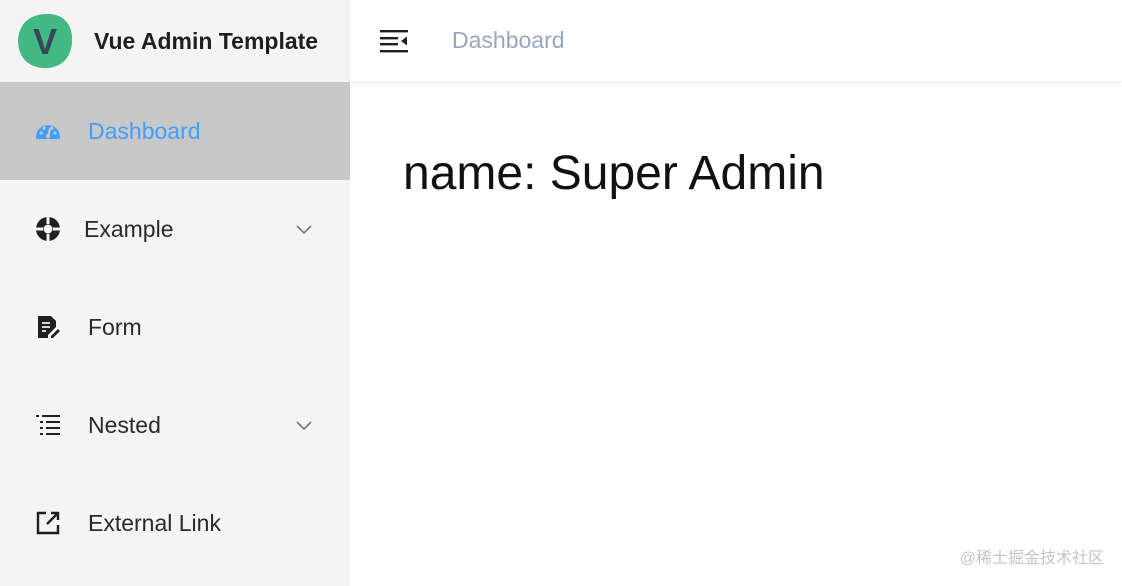 The height and width of the screenshot is (586, 1122). What do you see at coordinates (1031, 558) in the screenshot?
I see `watermark: @稀土掘金技术社区` at bounding box center [1031, 558].